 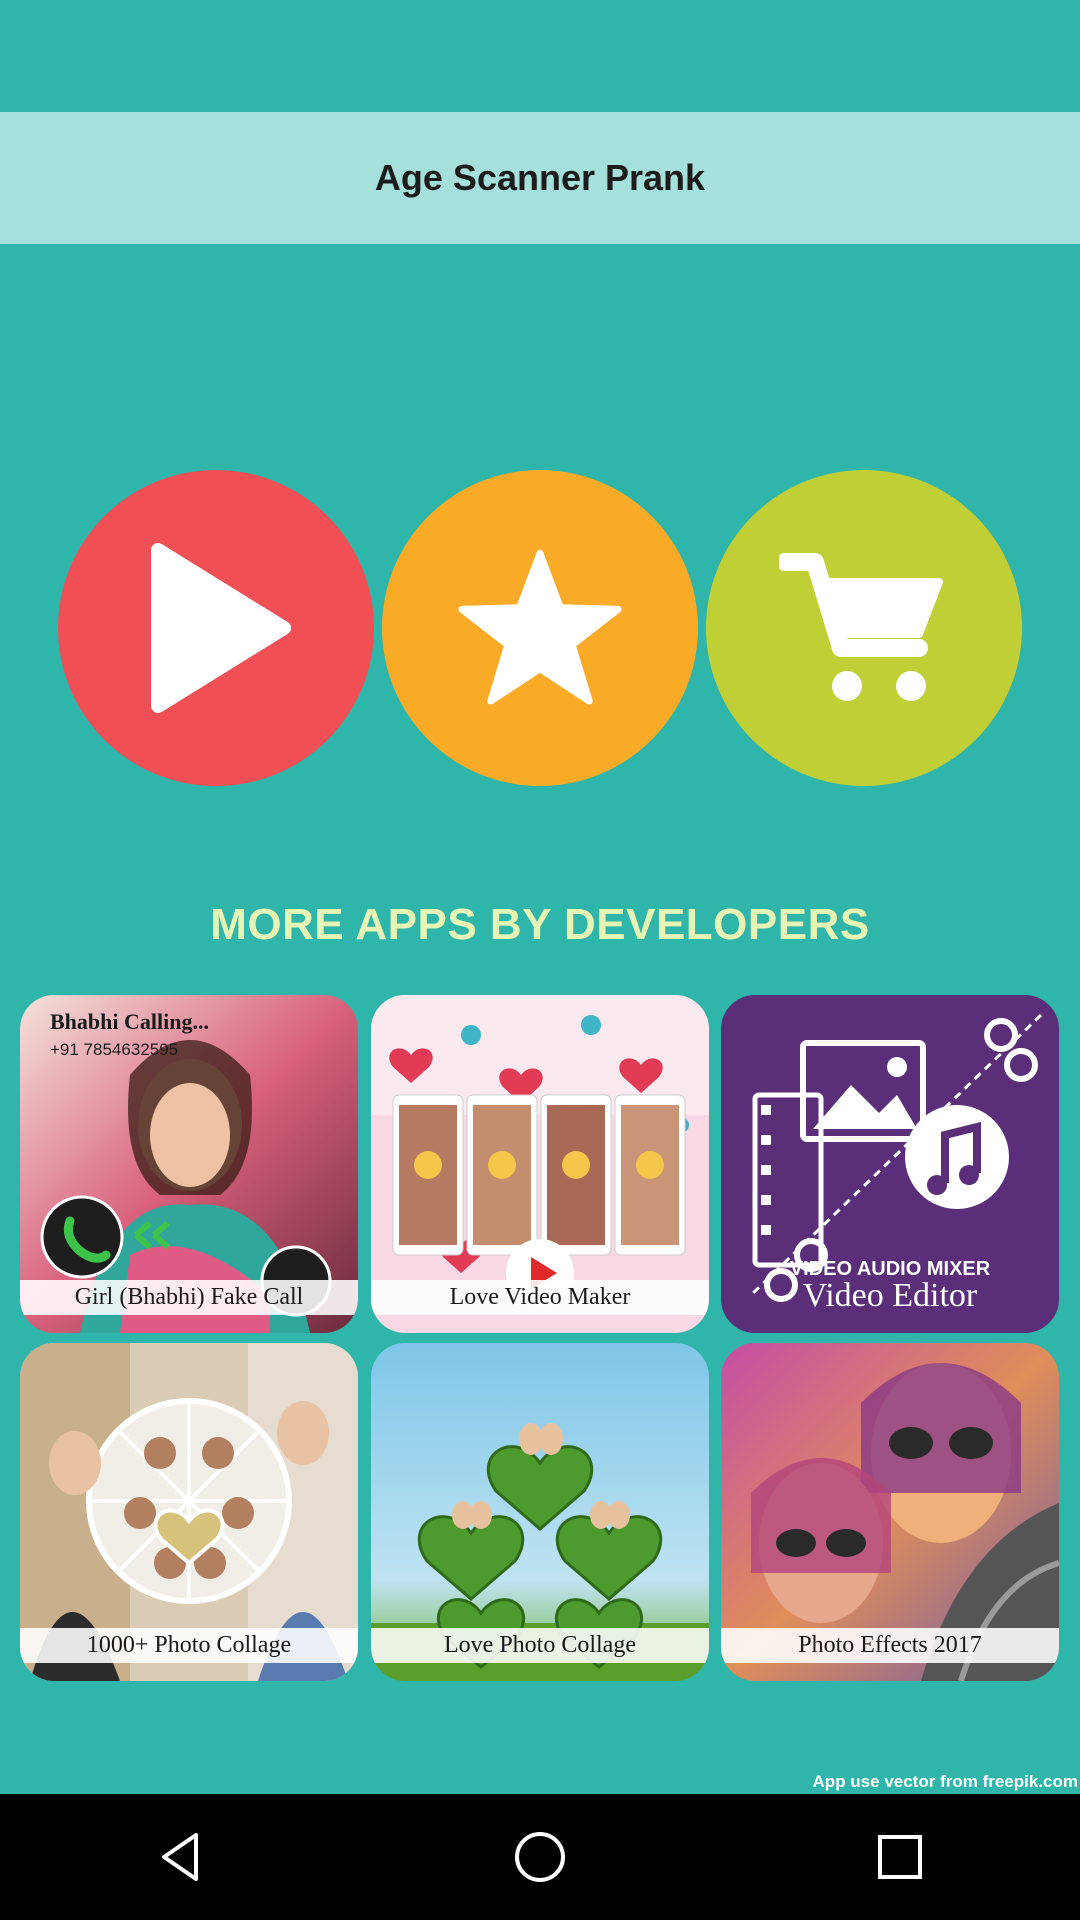 What do you see at coordinates (114, 1049) in the screenshot?
I see `fake-call-phone: +91 7854632595` at bounding box center [114, 1049].